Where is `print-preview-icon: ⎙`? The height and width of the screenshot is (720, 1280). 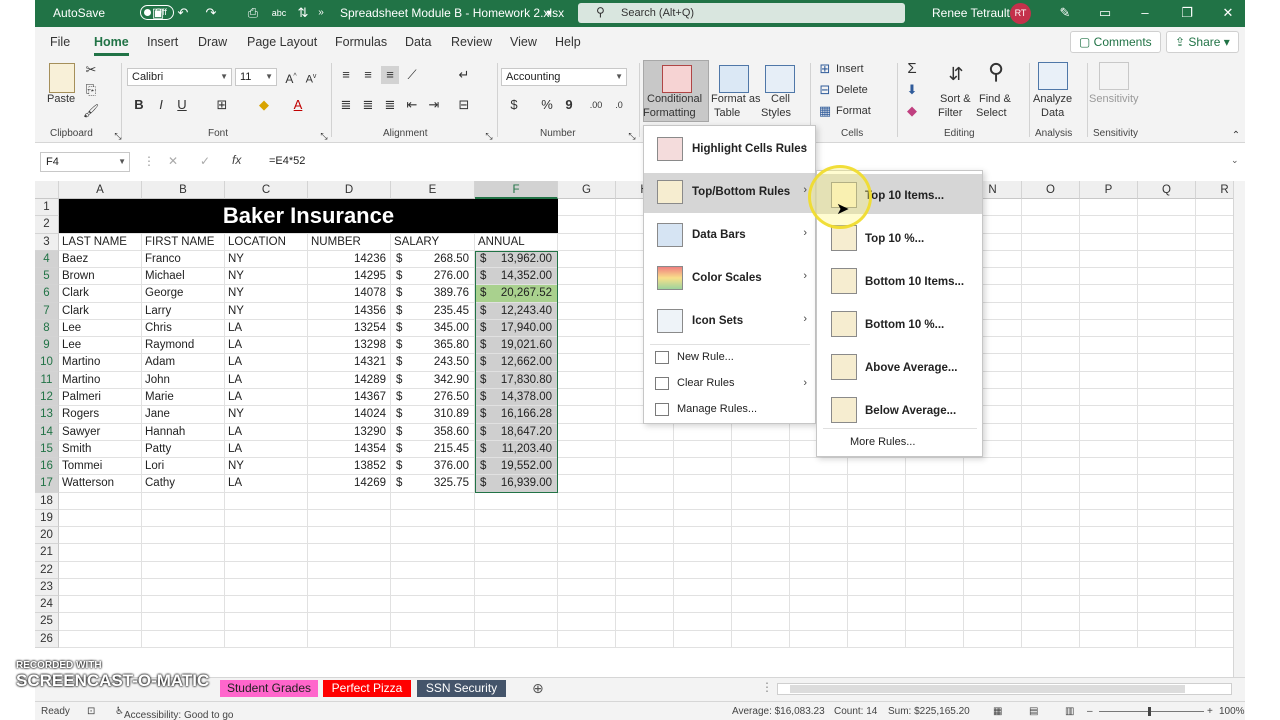
print-preview-icon: ⎙ is located at coordinates (253, 13).